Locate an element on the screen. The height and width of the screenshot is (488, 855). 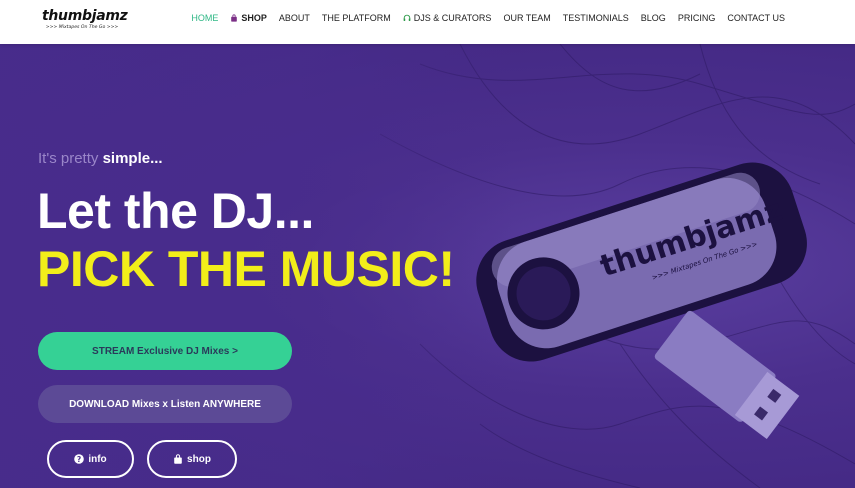
nav-contact-label: CONTACT US is located at coordinates (756, 18).